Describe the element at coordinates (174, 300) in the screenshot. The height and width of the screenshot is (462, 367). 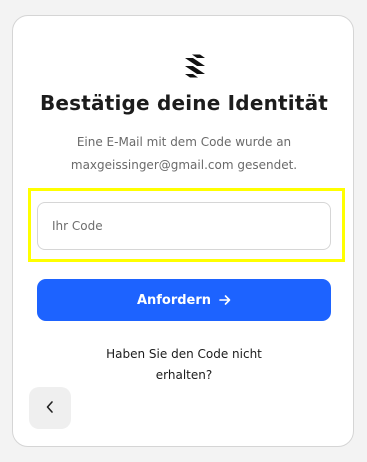
I see `request-button-label: Anfordern` at that location.